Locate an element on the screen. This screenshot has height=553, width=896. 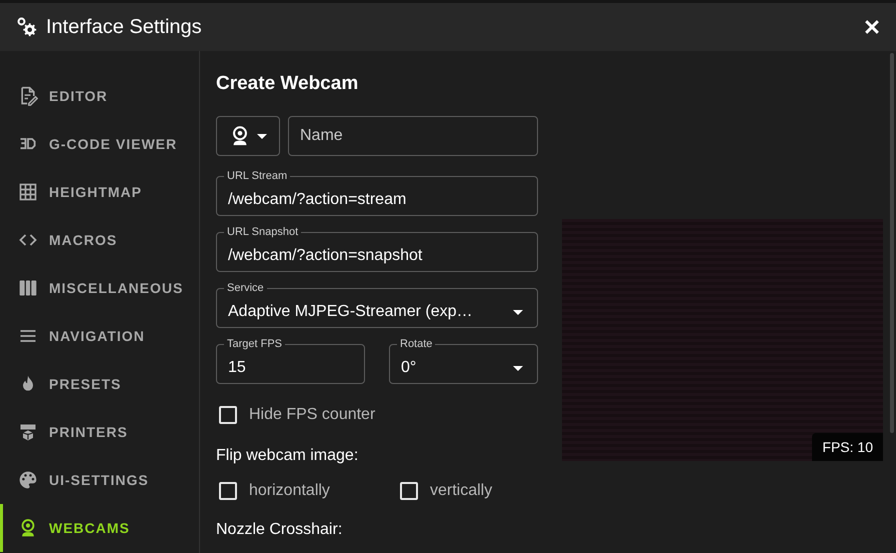
section-heading: Flip webcam image: is located at coordinates (288, 456).